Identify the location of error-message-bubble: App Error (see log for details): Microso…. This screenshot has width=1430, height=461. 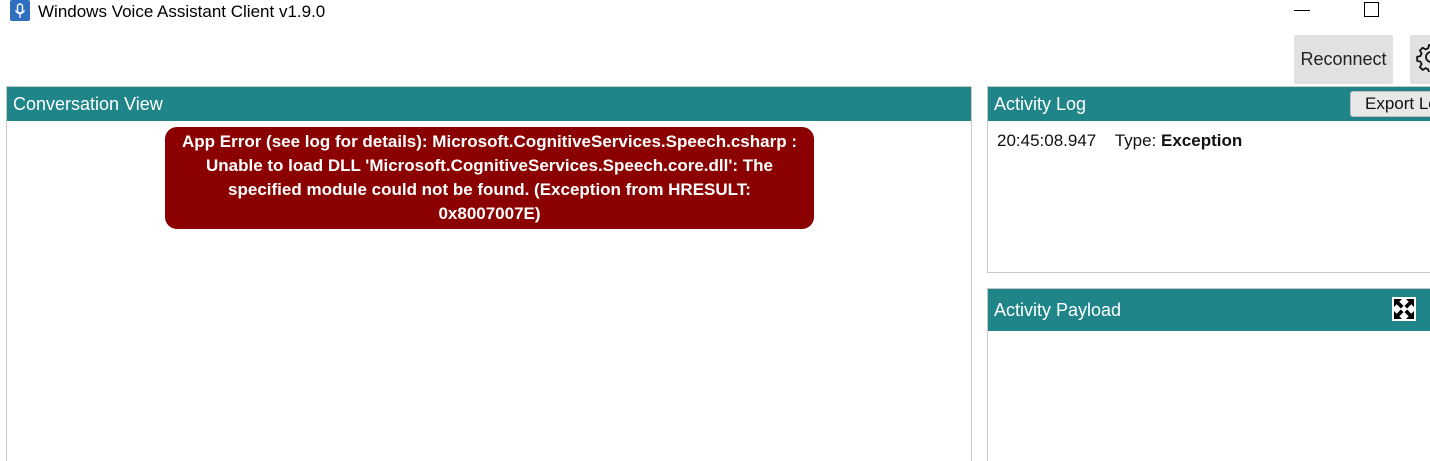
(489, 178).